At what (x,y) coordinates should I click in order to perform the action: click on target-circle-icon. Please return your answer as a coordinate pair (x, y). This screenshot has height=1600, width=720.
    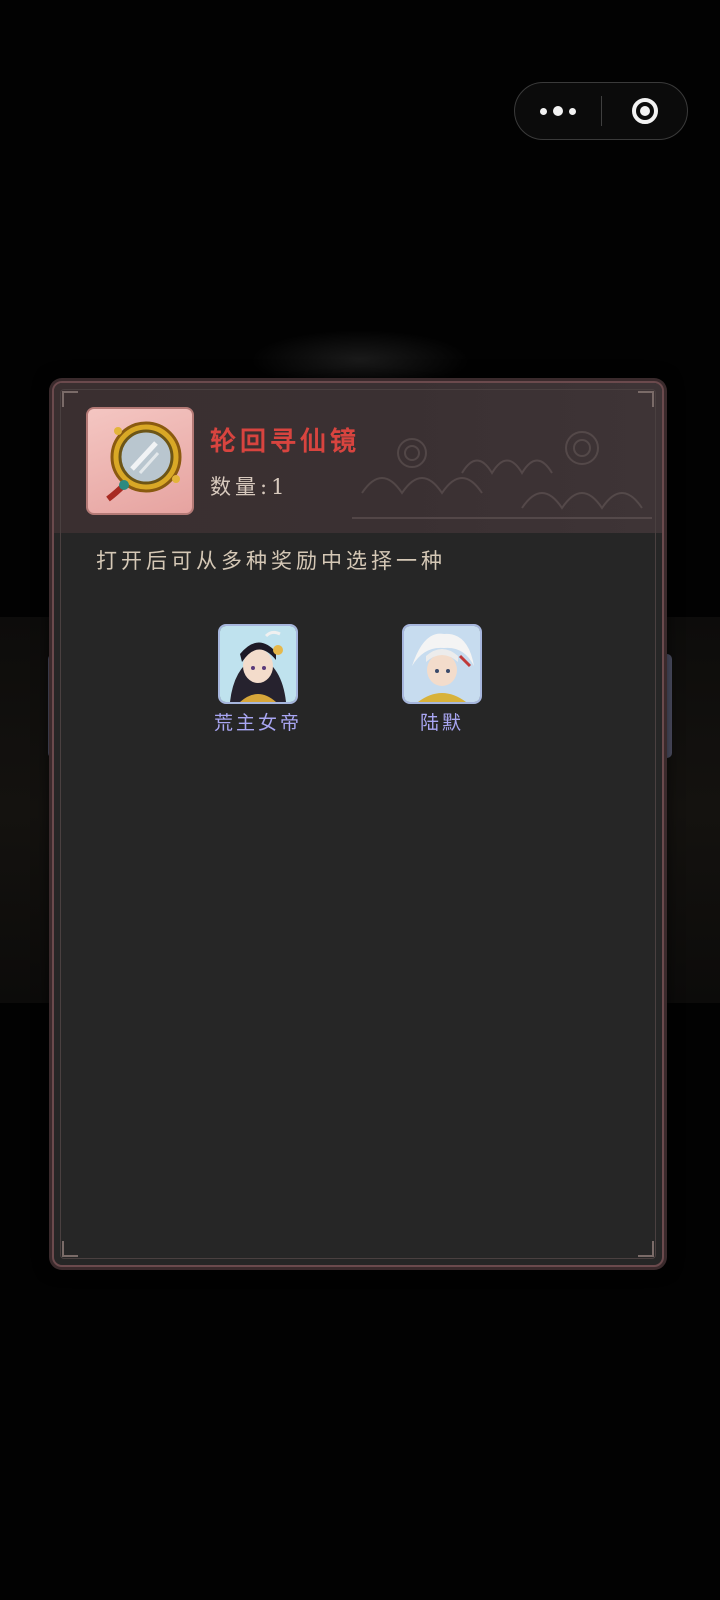
    Looking at the image, I should click on (645, 111).